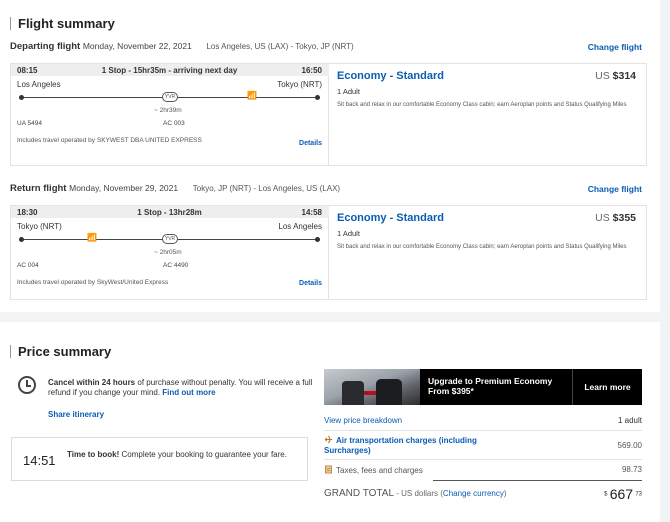 Image resolution: width=670 pixels, height=522 pixels. I want to click on return-cabin: Economy - Standard, so click(390, 218).